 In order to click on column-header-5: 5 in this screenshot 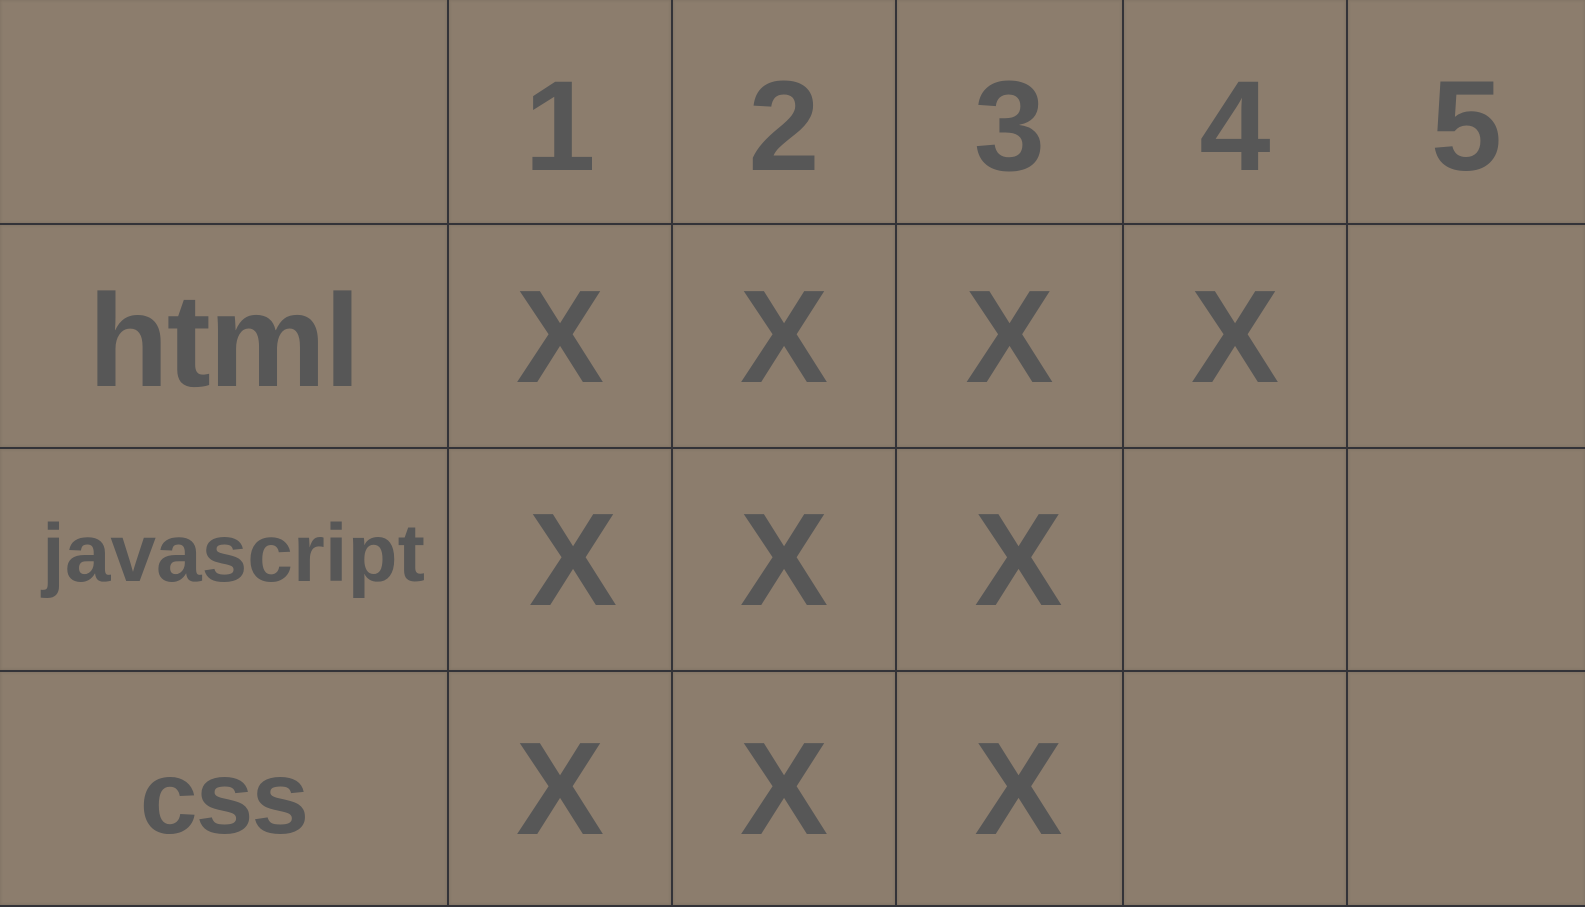, I will do `click(1466, 112)`.